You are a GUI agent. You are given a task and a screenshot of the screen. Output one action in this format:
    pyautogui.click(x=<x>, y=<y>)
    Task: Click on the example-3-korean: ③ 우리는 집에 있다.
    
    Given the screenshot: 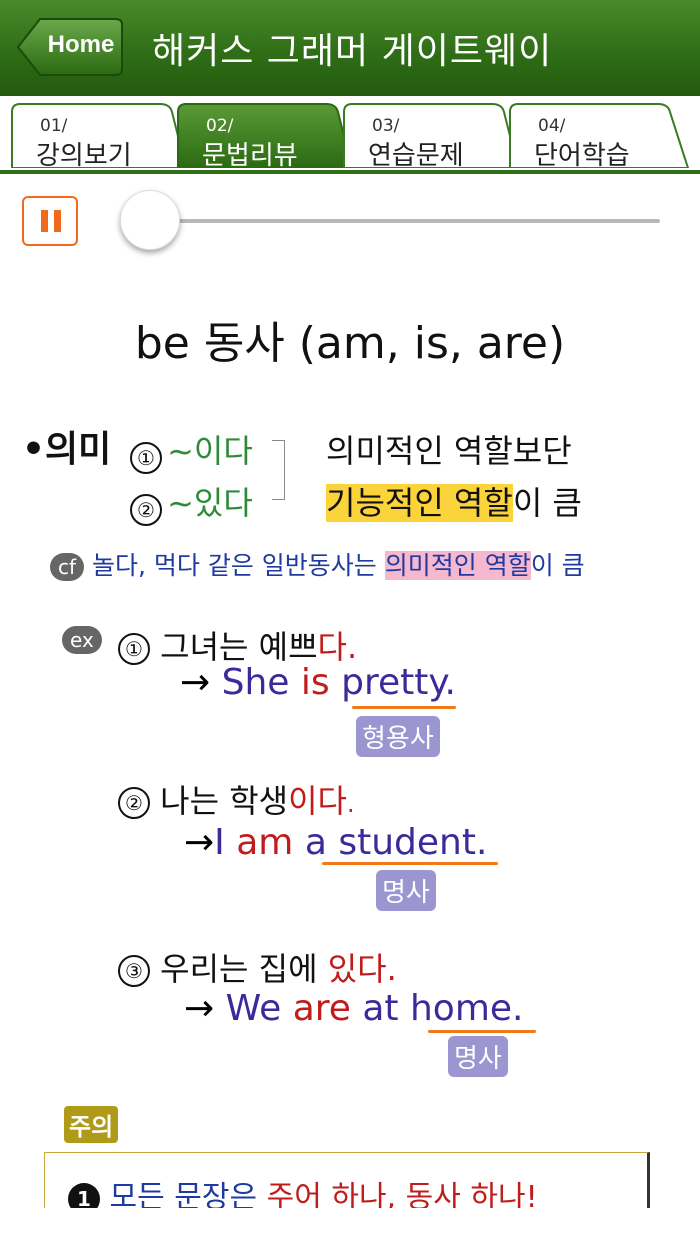 What is the action you would take?
    pyautogui.click(x=257, y=967)
    